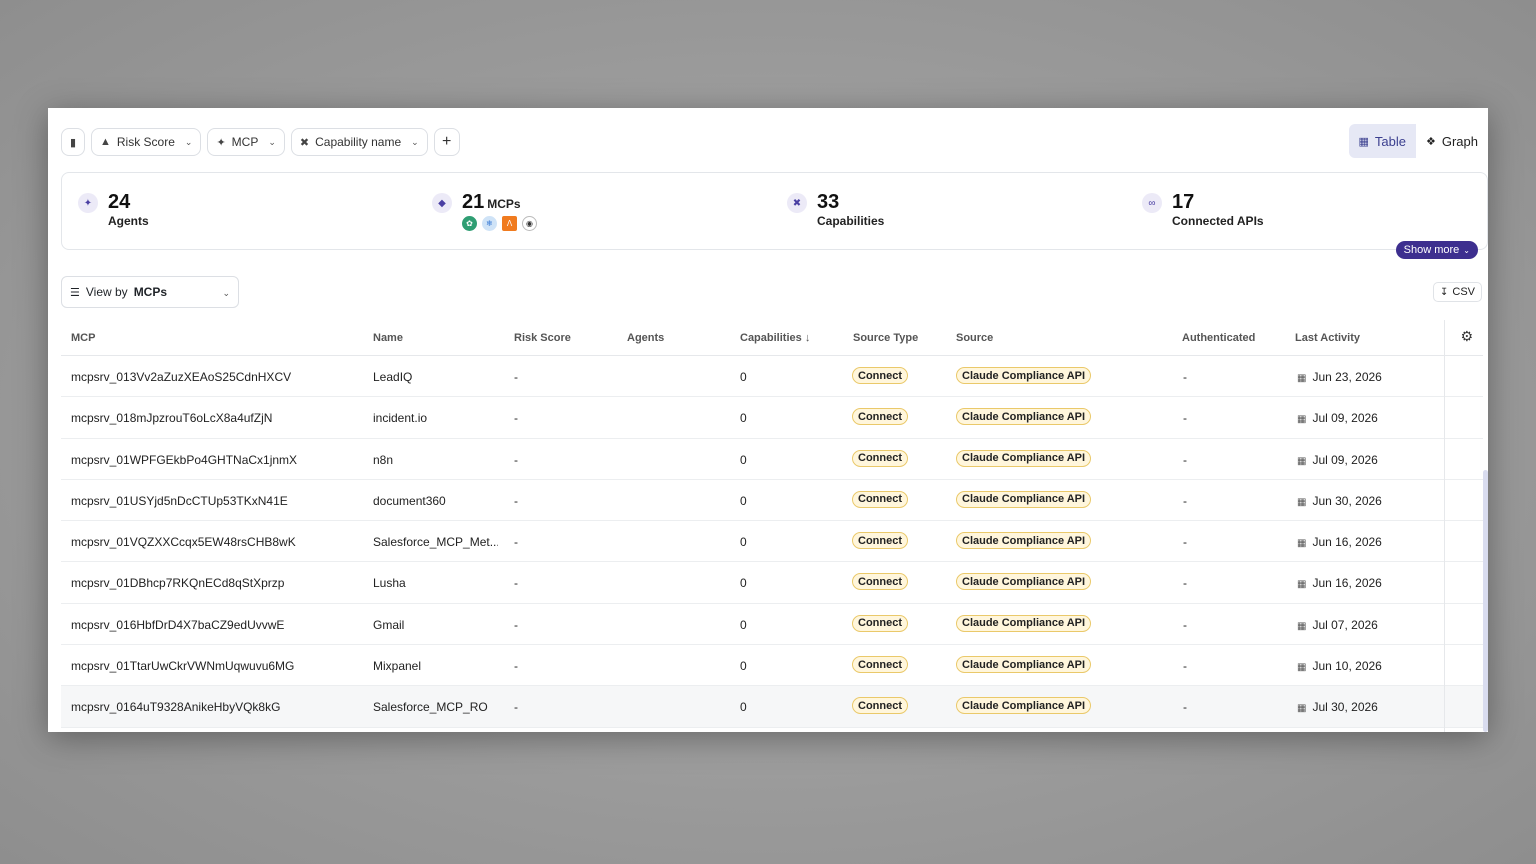 This screenshot has height=864, width=1536. What do you see at coordinates (383, 459) in the screenshot?
I see `cell-name: n8n` at bounding box center [383, 459].